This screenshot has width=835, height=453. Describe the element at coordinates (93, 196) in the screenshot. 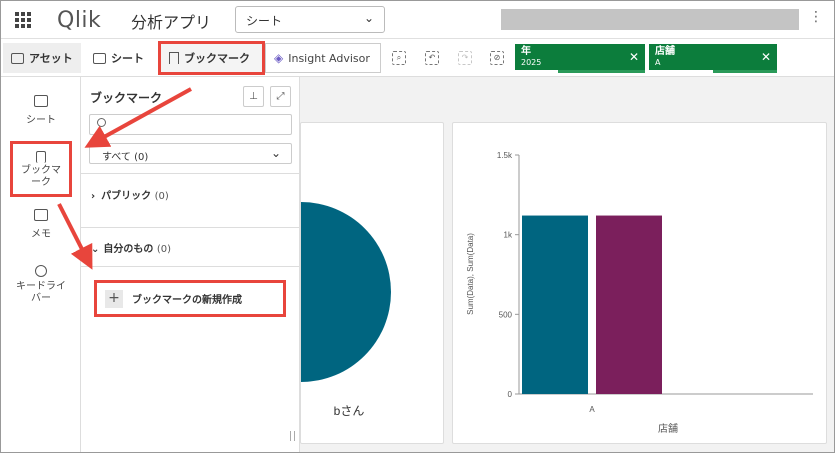

I see `chevron-right-icon: ›` at that location.